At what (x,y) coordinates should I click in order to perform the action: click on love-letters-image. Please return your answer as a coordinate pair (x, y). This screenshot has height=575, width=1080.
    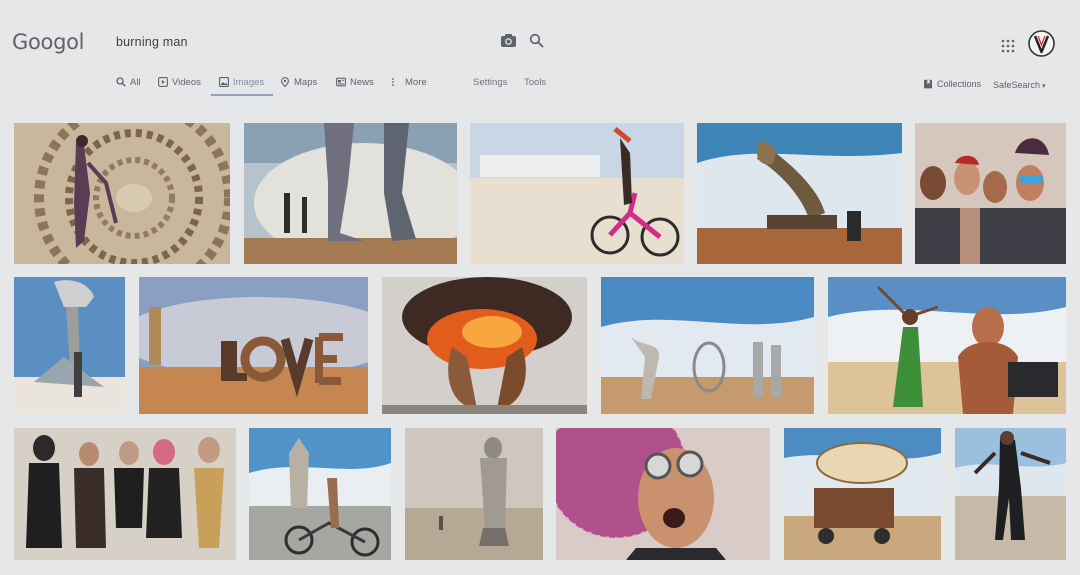
    Looking at the image, I should click on (253, 345).